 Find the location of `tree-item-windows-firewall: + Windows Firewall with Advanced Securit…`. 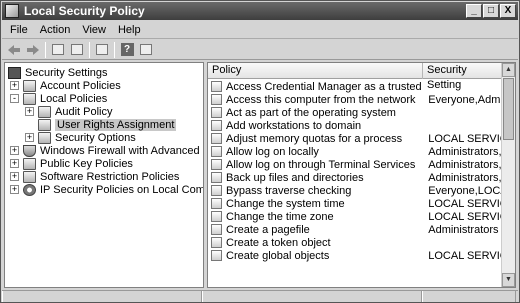

tree-item-windows-firewall: + Windows Firewall with Advanced Securit… is located at coordinates (106, 150).